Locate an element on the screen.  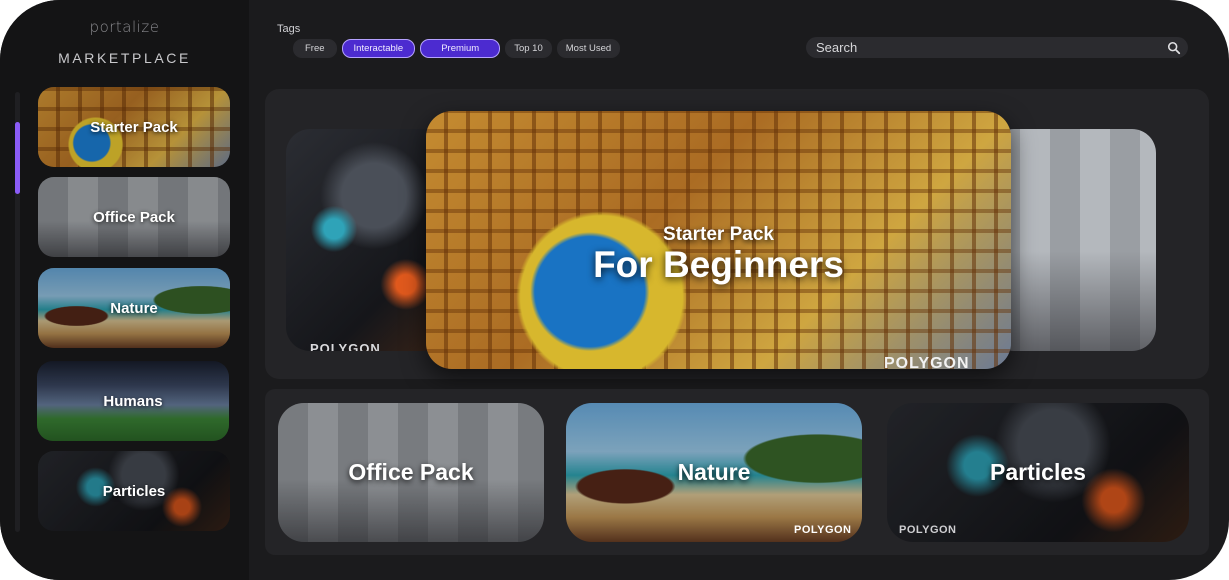
sidebar-item-office-pack: Office Pack is located at coordinates (134, 217).